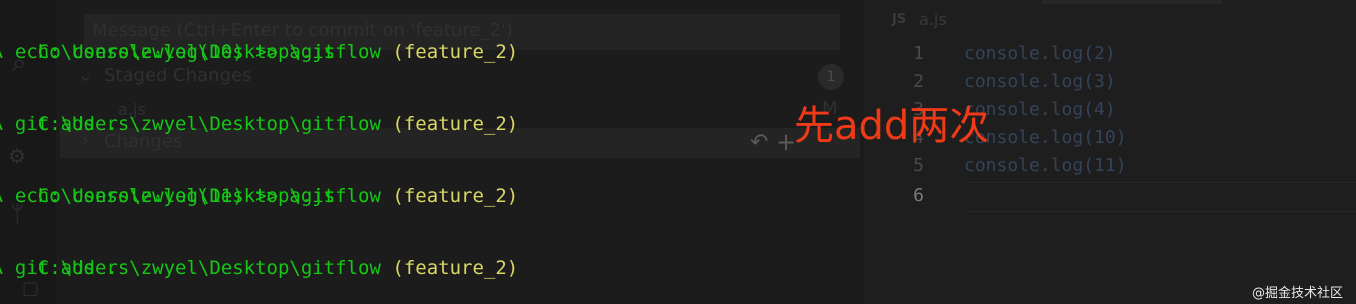 Image resolution: width=1356 pixels, height=304 pixels. I want to click on code-line: console.log(11), so click(1045, 166).